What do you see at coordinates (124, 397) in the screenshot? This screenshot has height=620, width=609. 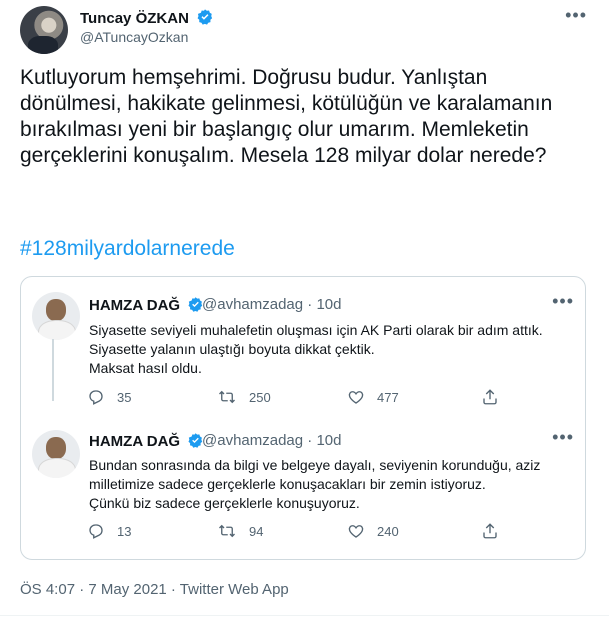 I see `reply-count: 35` at bounding box center [124, 397].